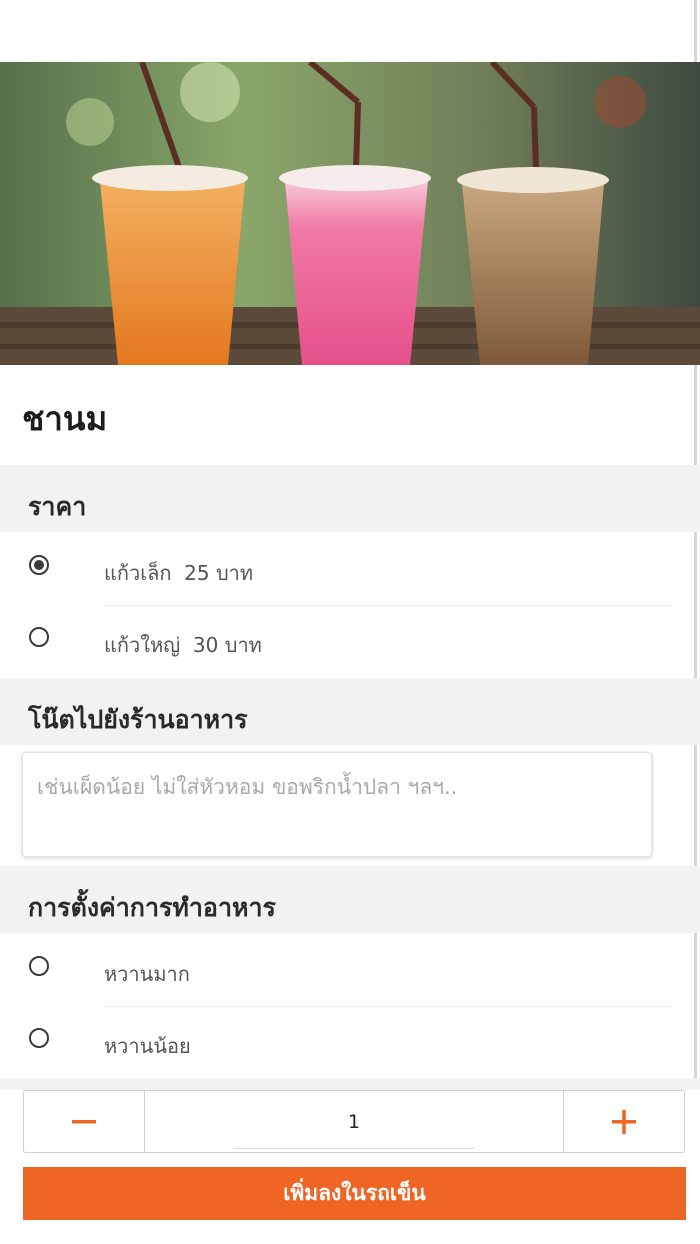 This screenshot has width=700, height=1244. What do you see at coordinates (147, 1046) in the screenshot?
I see `cooking-option-label: หวานน้อย` at bounding box center [147, 1046].